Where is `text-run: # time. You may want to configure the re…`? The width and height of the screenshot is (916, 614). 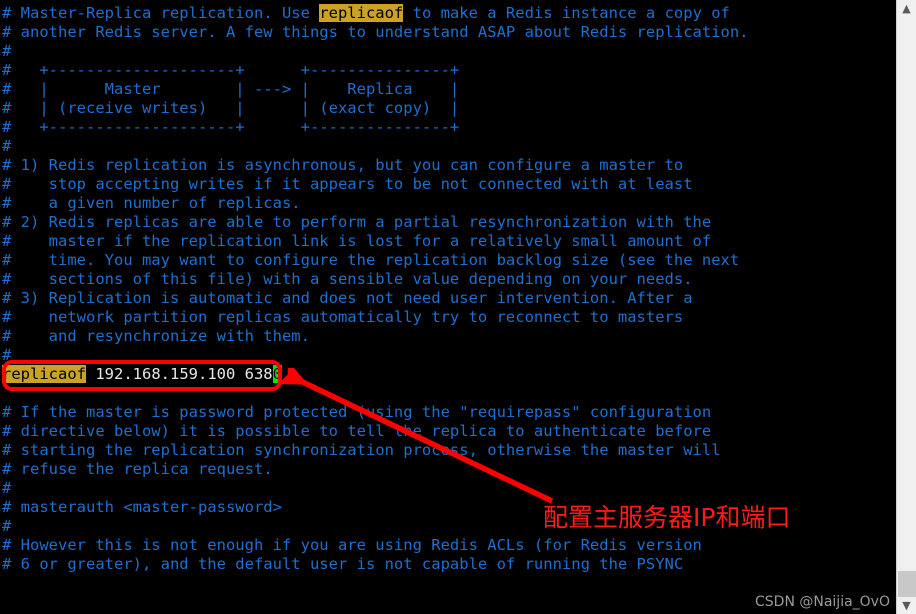
text-run: # time. You may want to configure the re… is located at coordinates (371, 260).